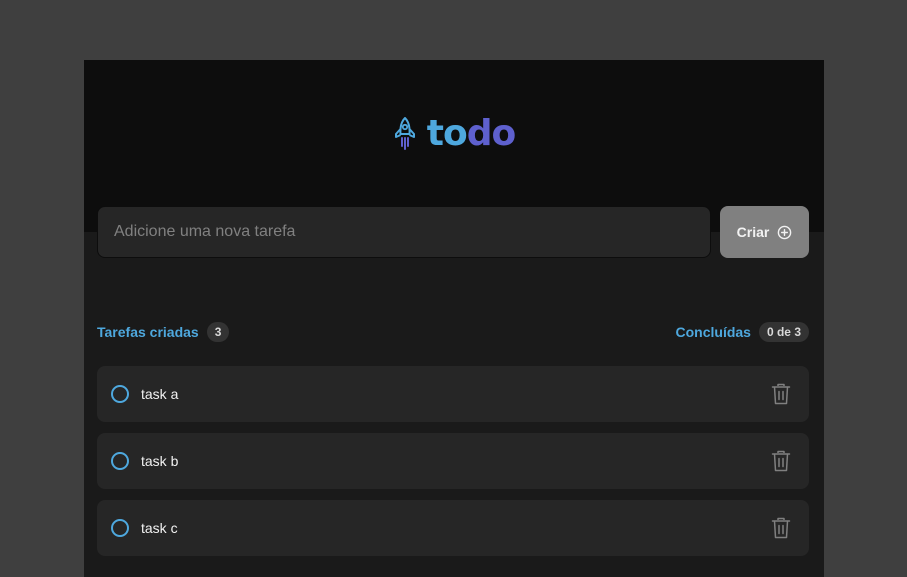 This screenshot has height=577, width=907. Describe the element at coordinates (160, 394) in the screenshot. I see `task-text: task a` at that location.